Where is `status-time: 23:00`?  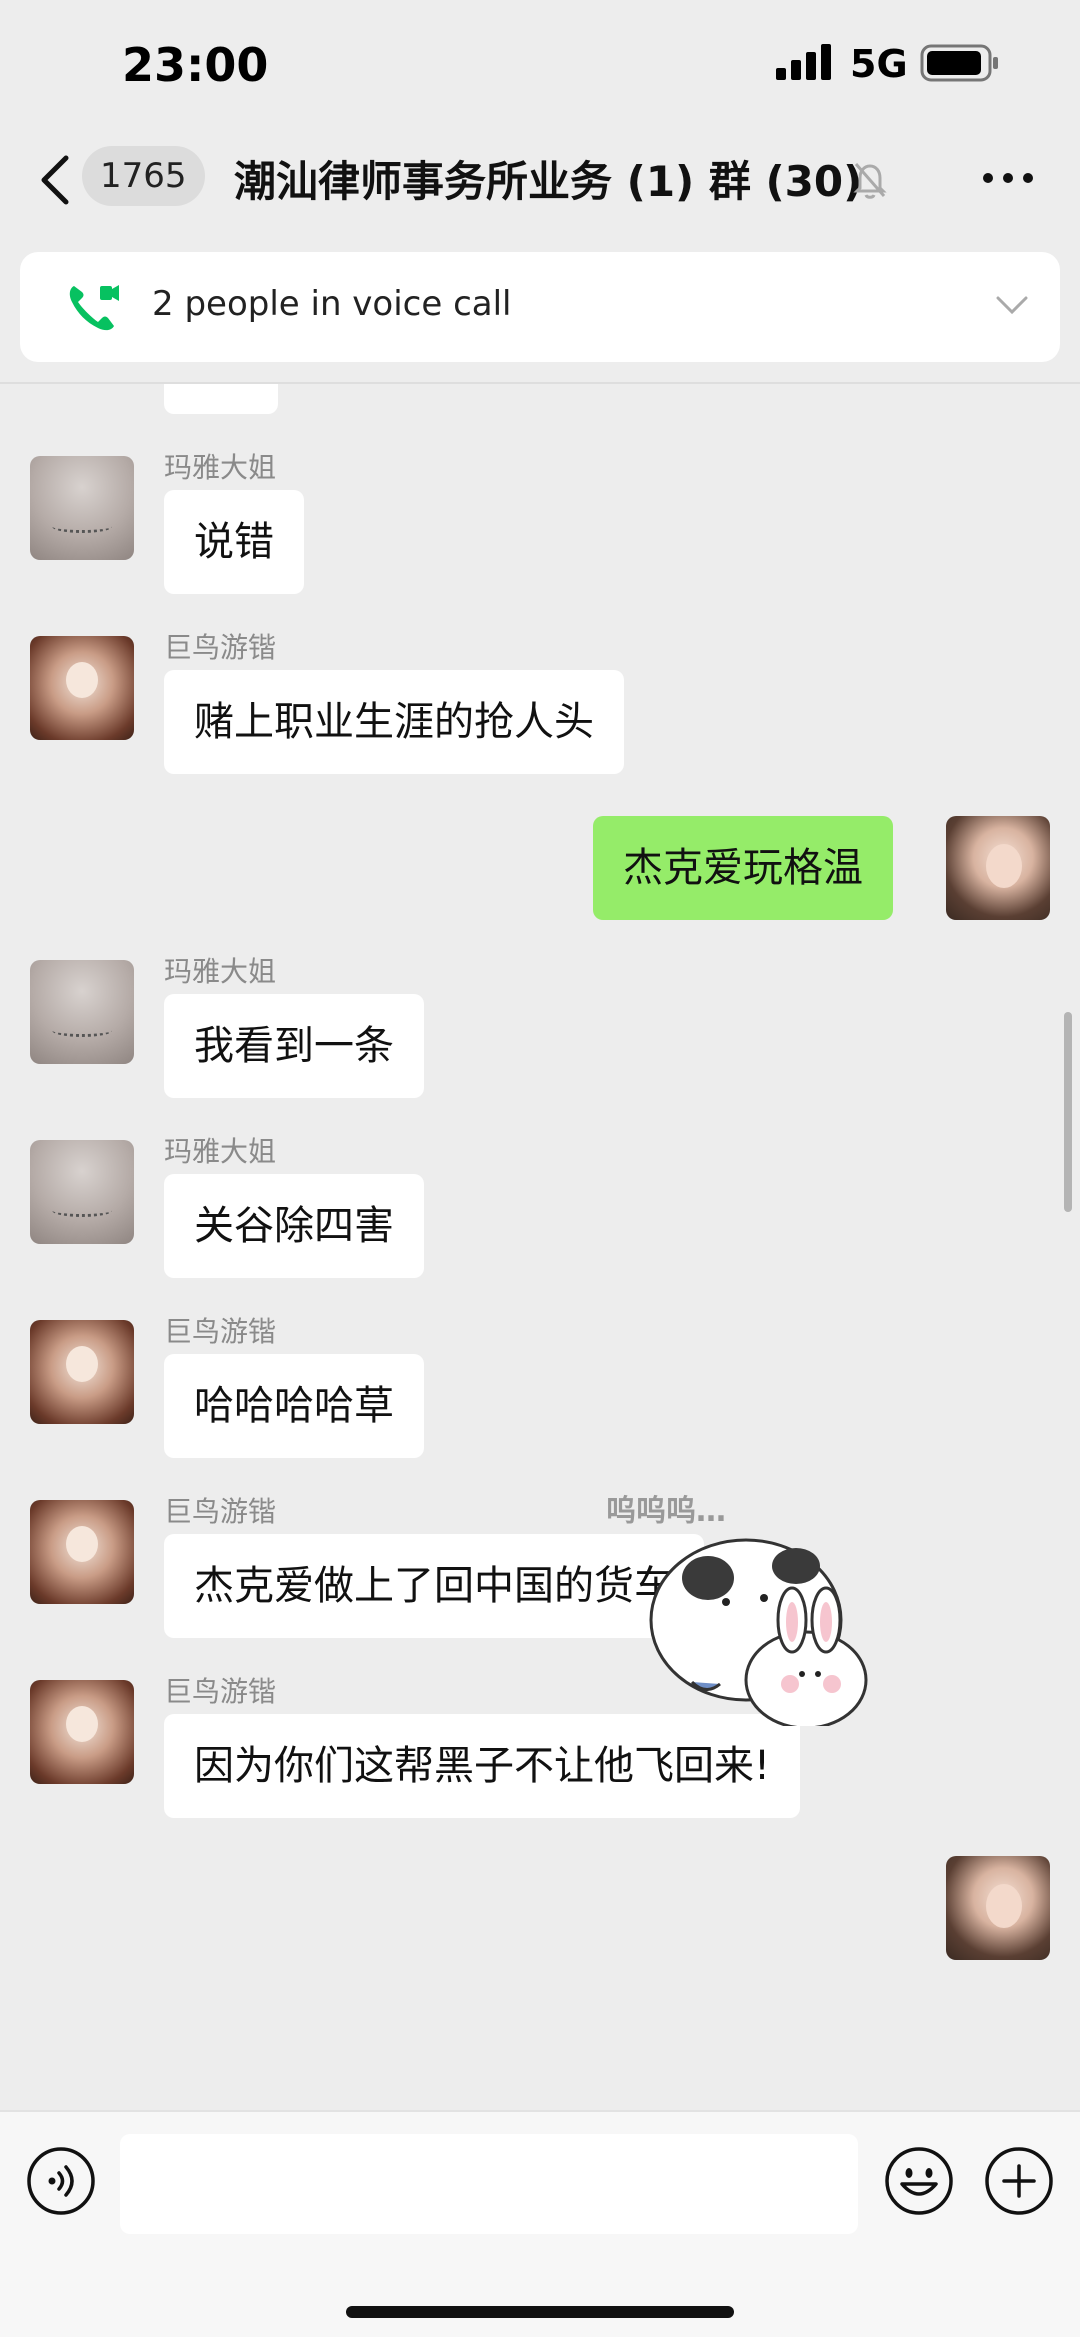
status-time: 23:00 is located at coordinates (195, 65).